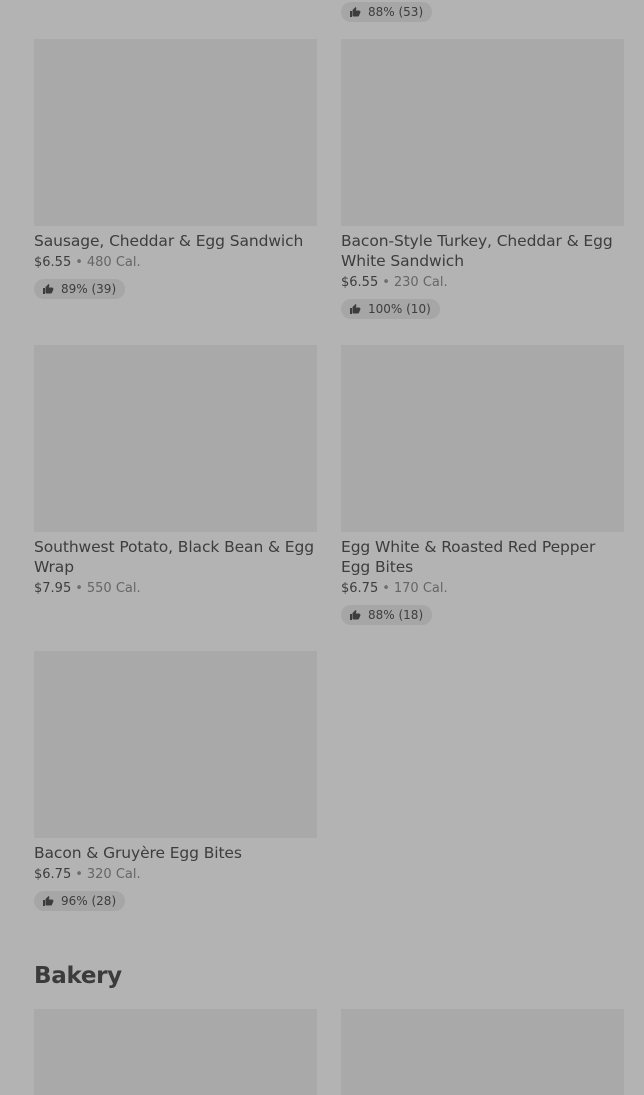 This screenshot has height=1095, width=644. Describe the element at coordinates (78, 976) in the screenshot. I see `section-title-bakery: Bakery` at that location.